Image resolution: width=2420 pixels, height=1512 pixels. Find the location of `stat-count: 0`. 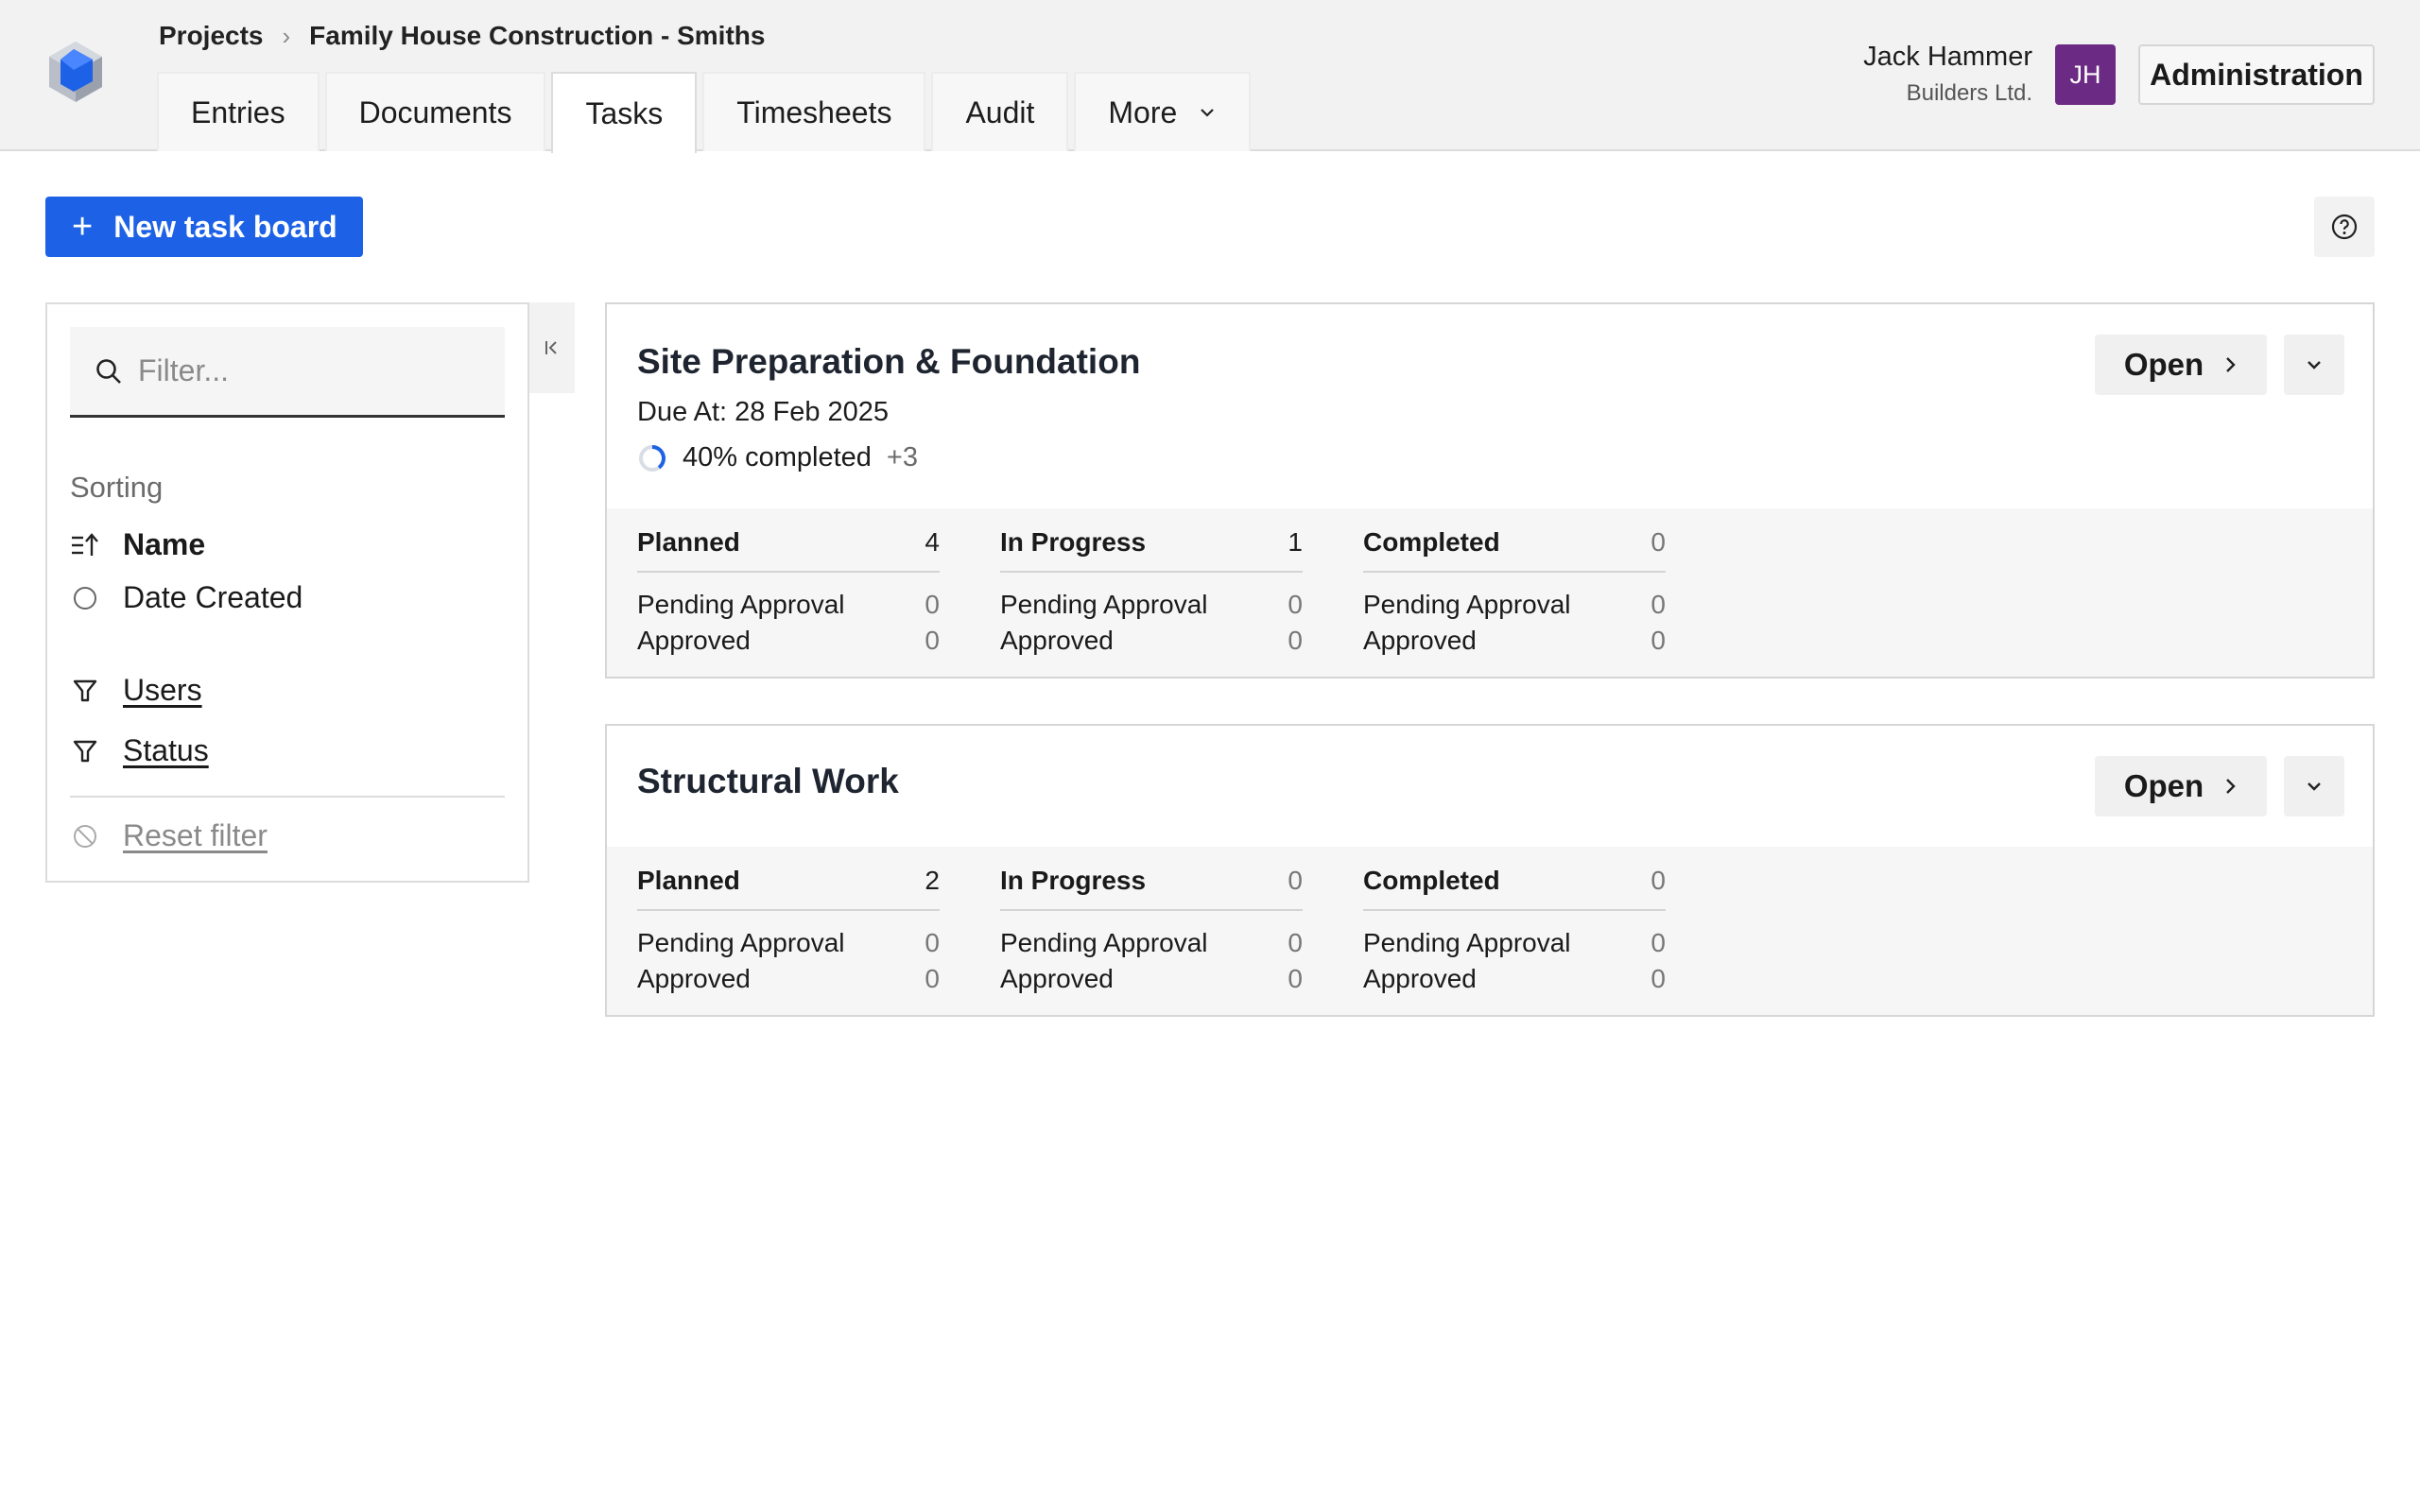

stat-count: 0 is located at coordinates (1658, 542).